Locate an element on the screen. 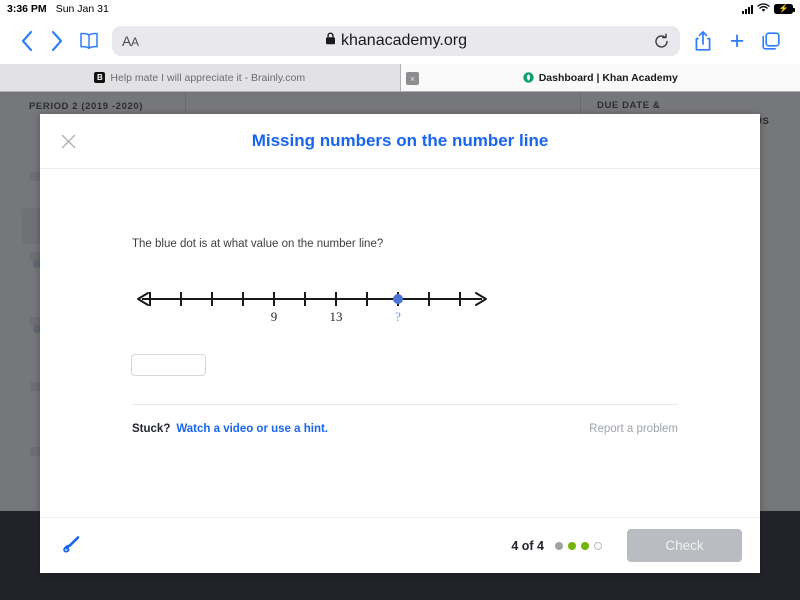  bookmarks-button is located at coordinates (89, 41).